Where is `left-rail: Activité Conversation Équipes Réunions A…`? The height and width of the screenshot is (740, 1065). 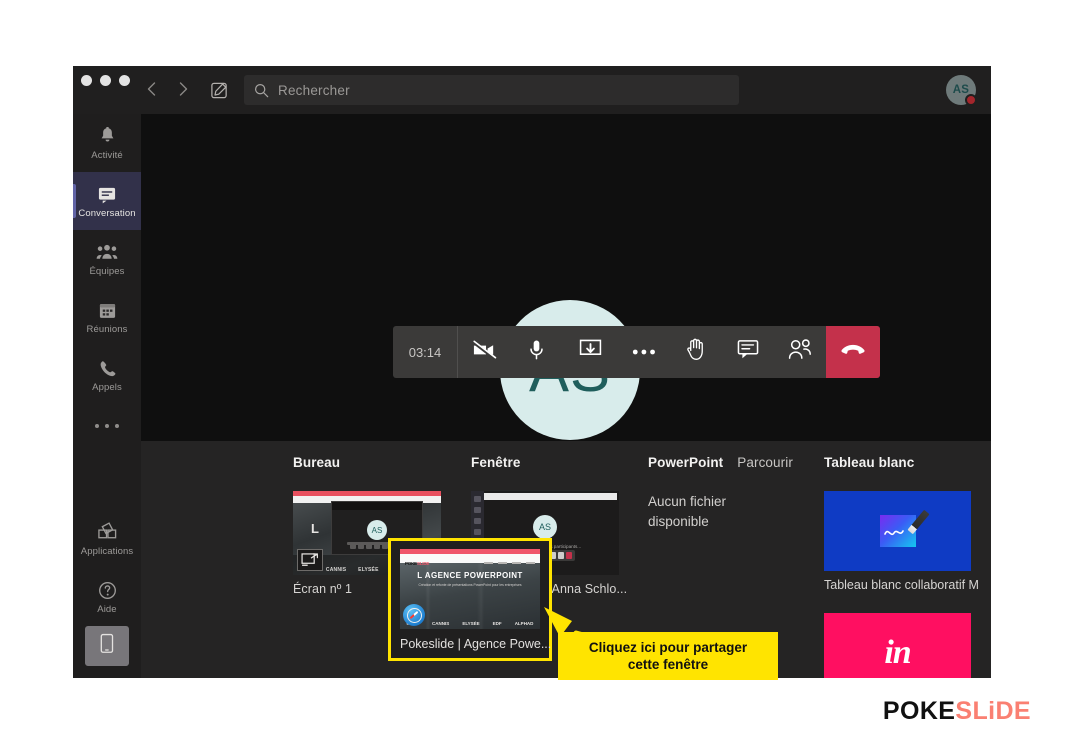 left-rail: Activité Conversation Équipes Réunions A… is located at coordinates (107, 396).